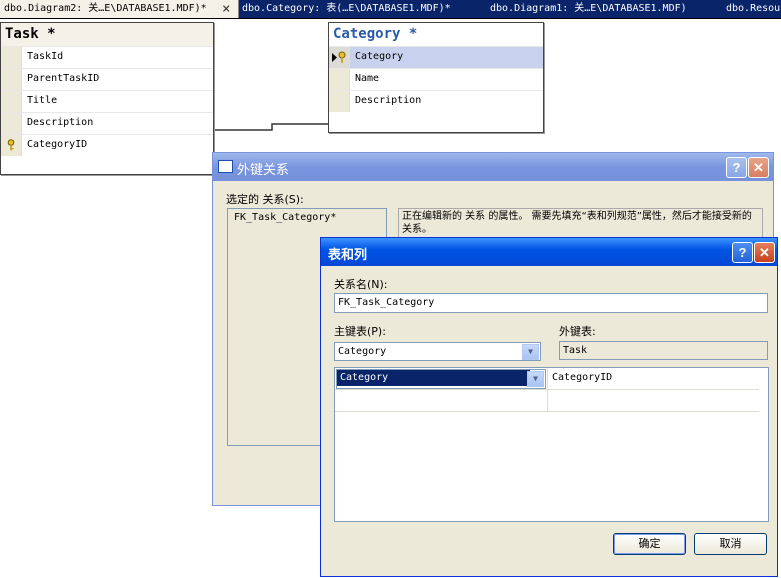  What do you see at coordinates (437, 351) in the screenshot?
I see `primary-key-table-select: Category ▼` at bounding box center [437, 351].